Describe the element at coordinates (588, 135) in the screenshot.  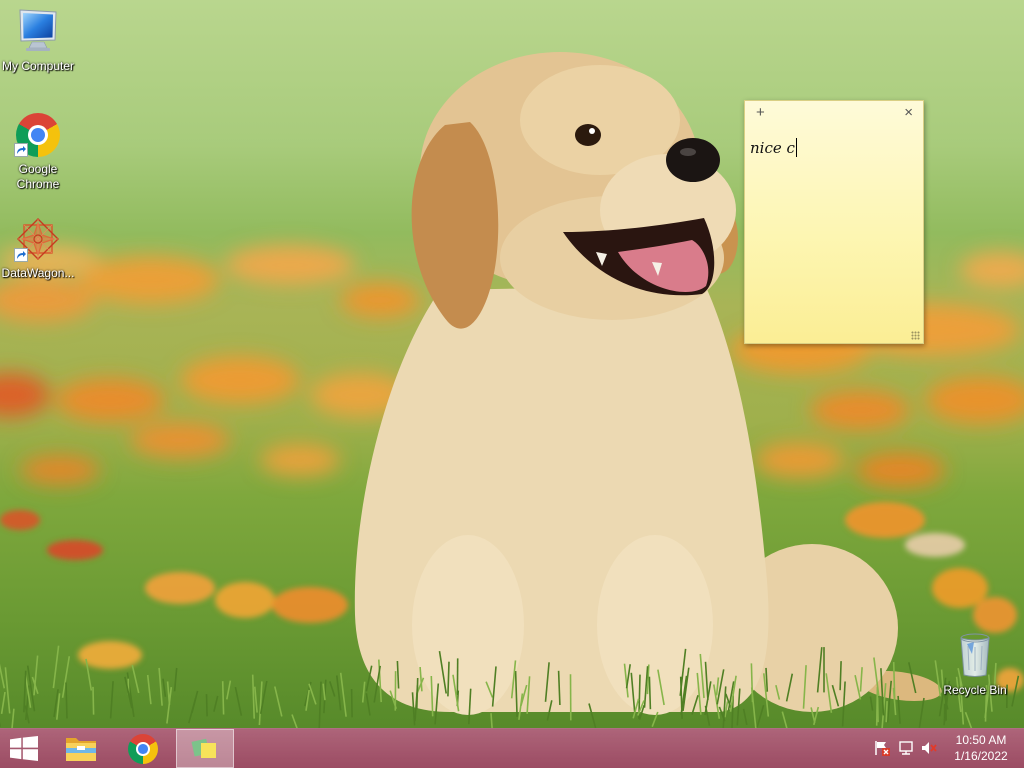
I see `puppy-eye` at that location.